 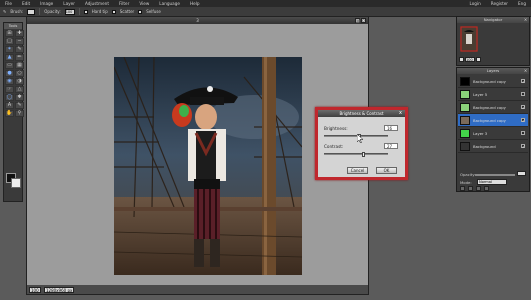 What do you see at coordinates (197, 20) in the screenshot?
I see `document-titlebar: 3 □ ×` at bounding box center [197, 20].